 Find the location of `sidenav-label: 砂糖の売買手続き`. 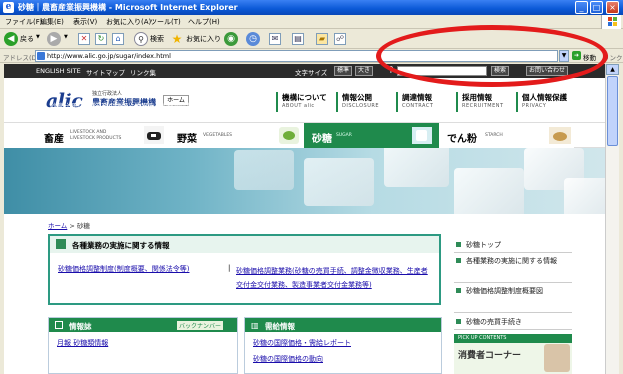

sidenav-label: 砂糖の売買手続き is located at coordinates (494, 322).